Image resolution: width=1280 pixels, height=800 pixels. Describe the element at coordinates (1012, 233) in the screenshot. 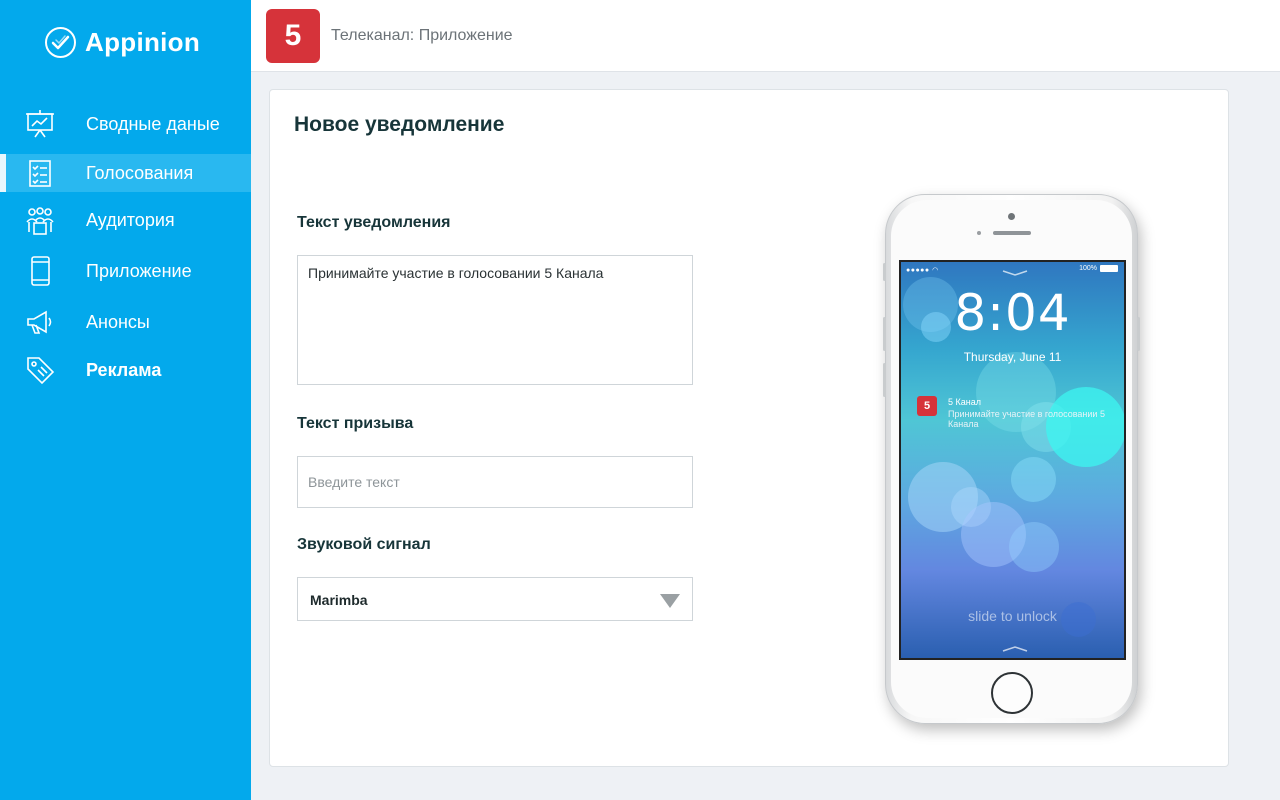

I see `earpiece-speaker` at that location.